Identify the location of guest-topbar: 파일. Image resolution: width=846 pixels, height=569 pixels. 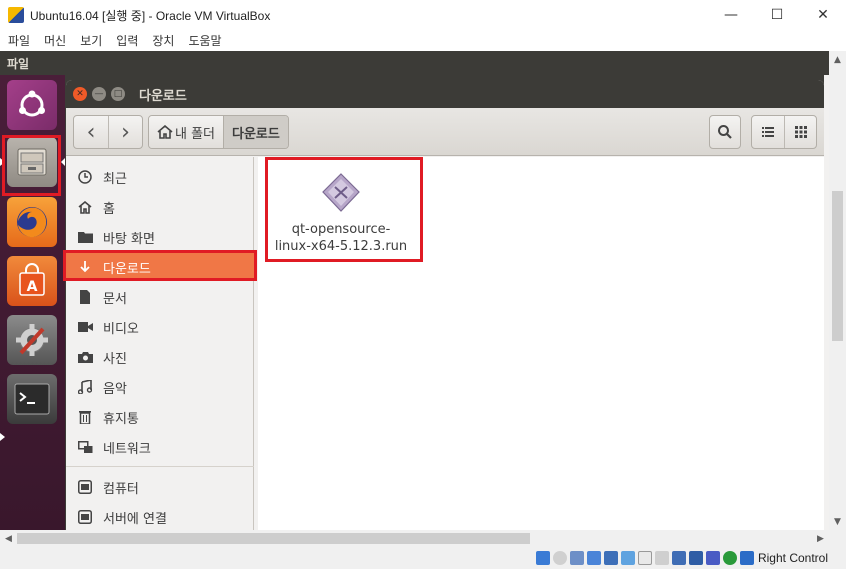
(423, 63).